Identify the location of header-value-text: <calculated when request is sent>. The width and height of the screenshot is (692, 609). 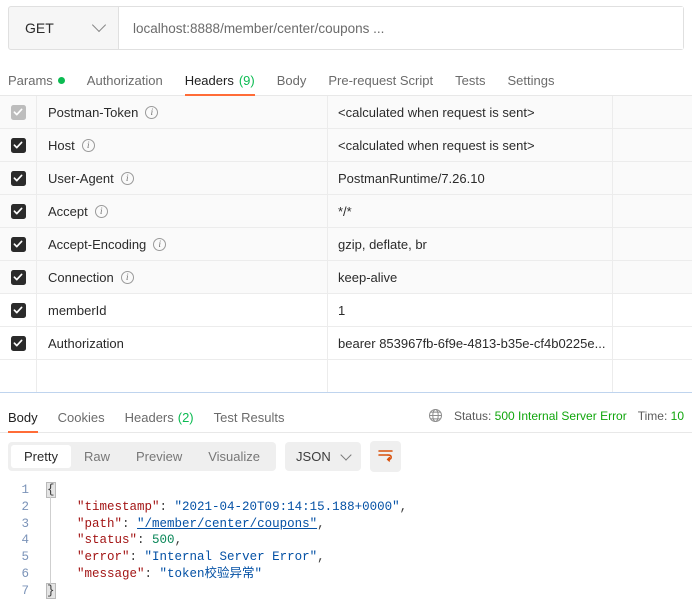
(436, 145).